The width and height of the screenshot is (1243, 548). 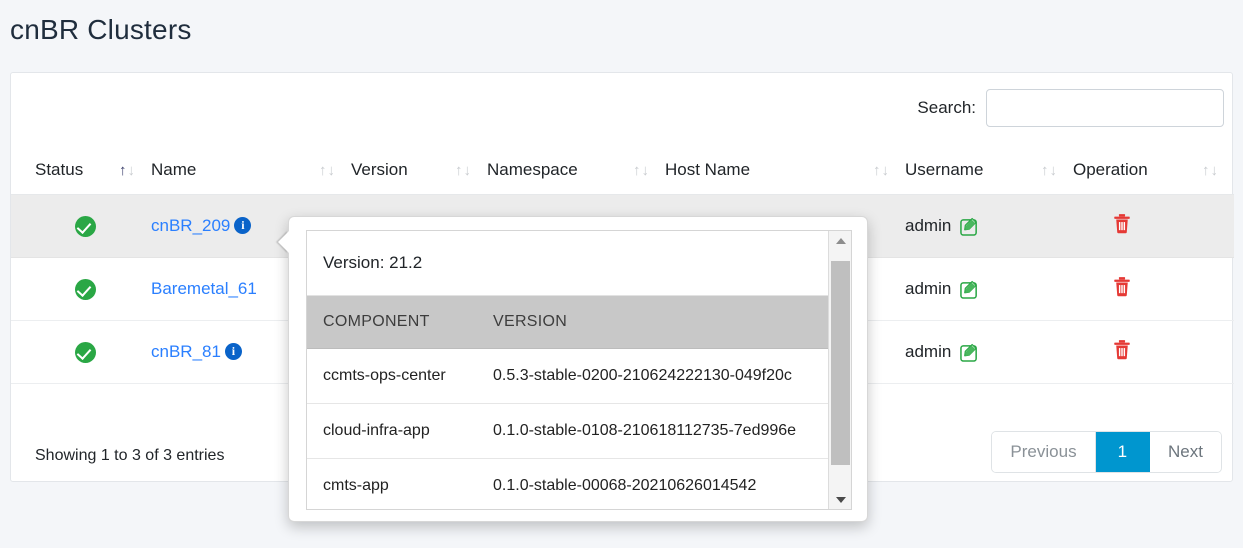 I want to click on scrollbar-thumb, so click(x=840, y=363).